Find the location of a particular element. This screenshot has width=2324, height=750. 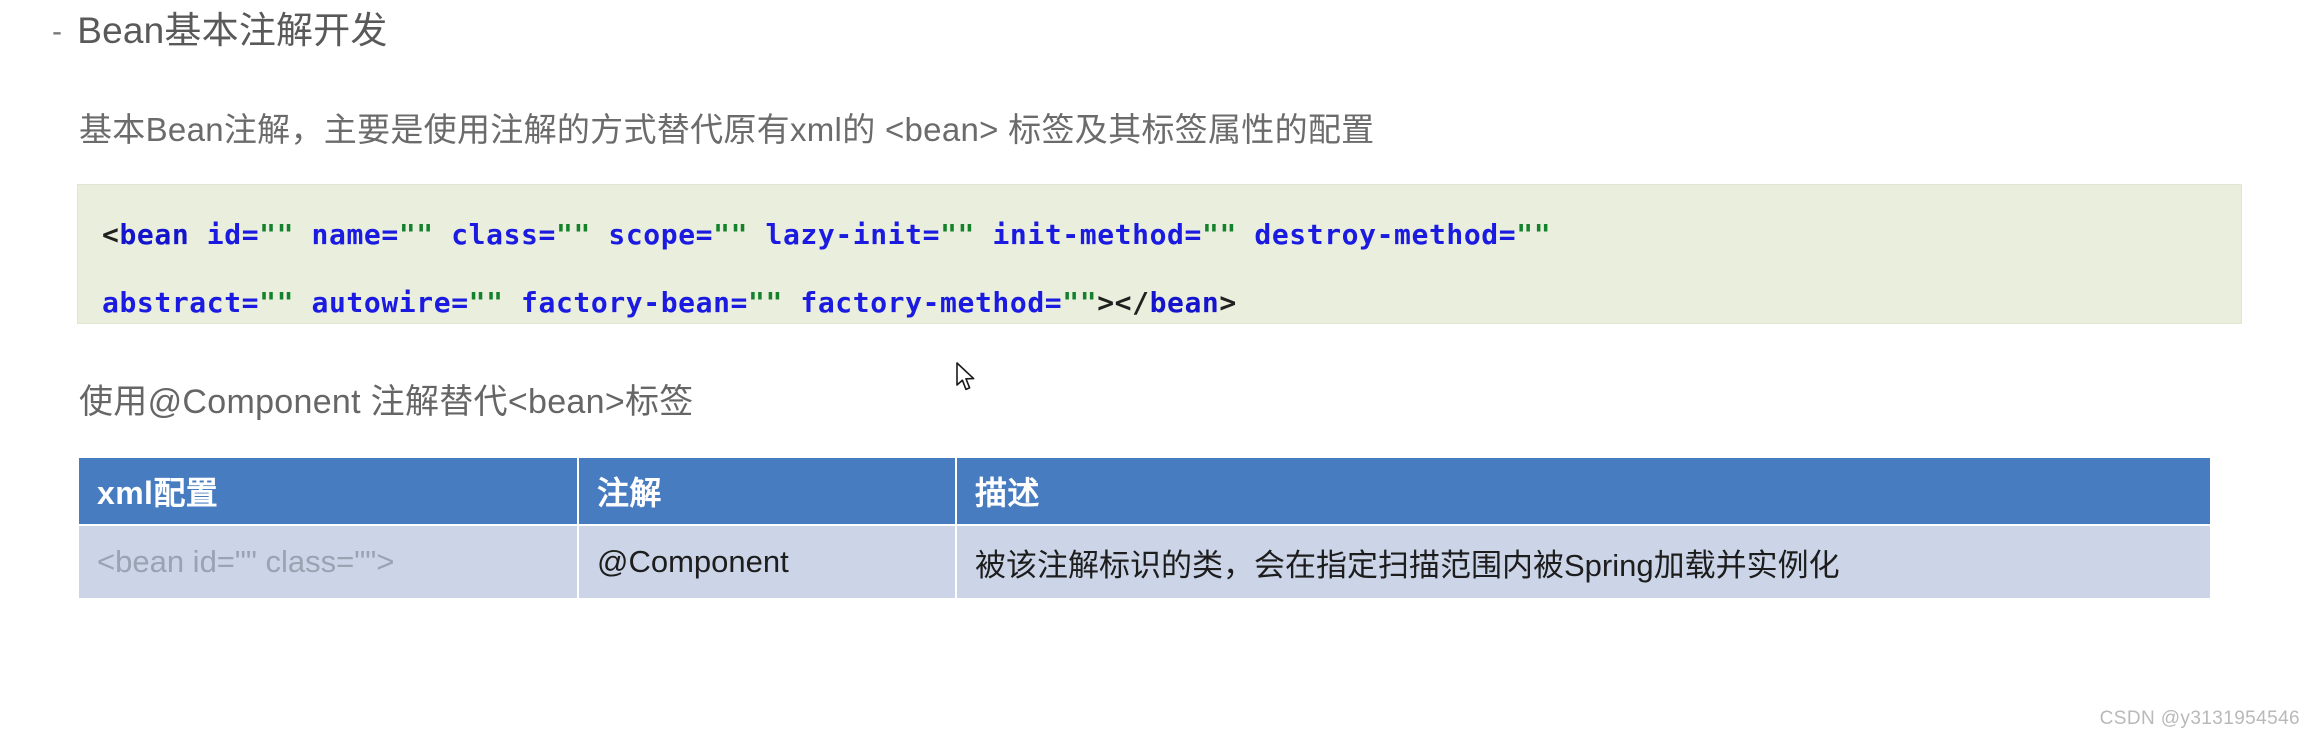

page-title: - Bean基本注解开发 is located at coordinates (220, 32).